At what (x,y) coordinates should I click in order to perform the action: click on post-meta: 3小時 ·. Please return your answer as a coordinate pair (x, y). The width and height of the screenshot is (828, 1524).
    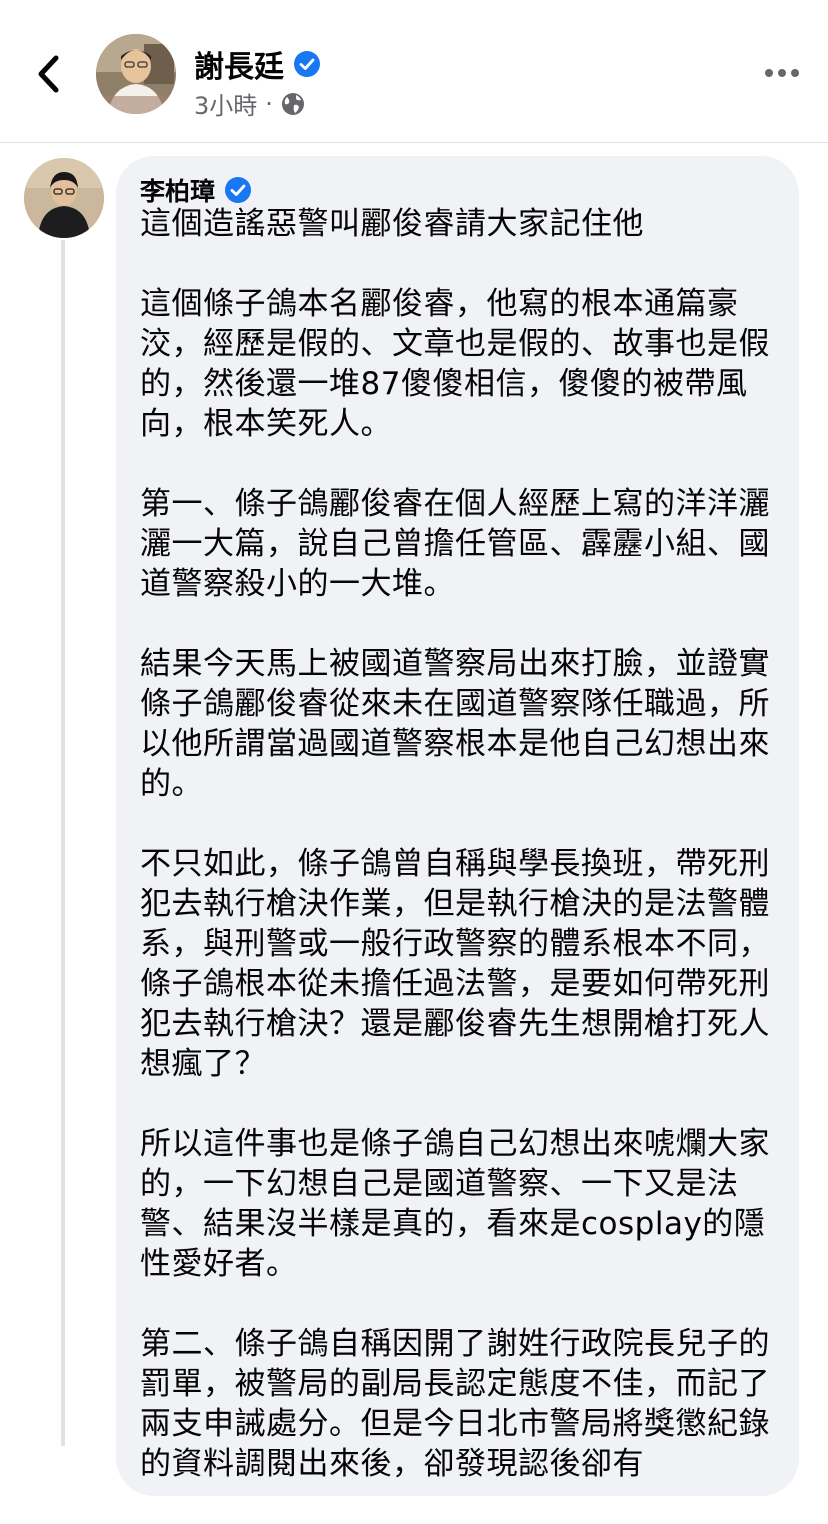
    Looking at the image, I should click on (249, 103).